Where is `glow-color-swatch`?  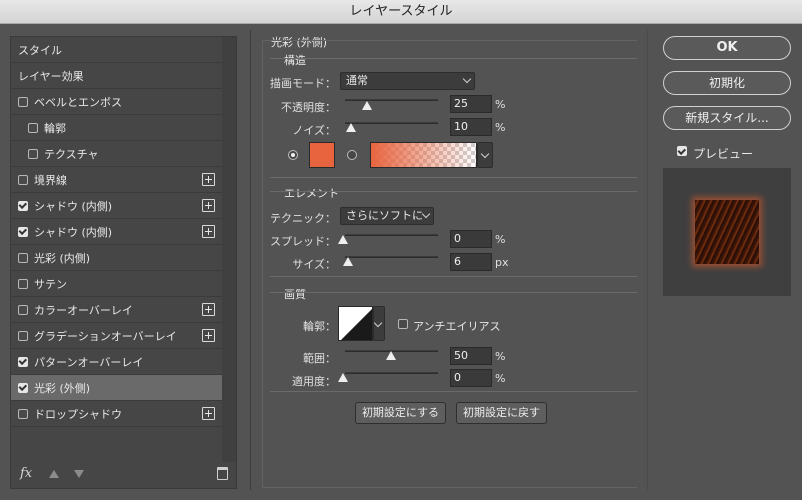
glow-color-swatch is located at coordinates (322, 155).